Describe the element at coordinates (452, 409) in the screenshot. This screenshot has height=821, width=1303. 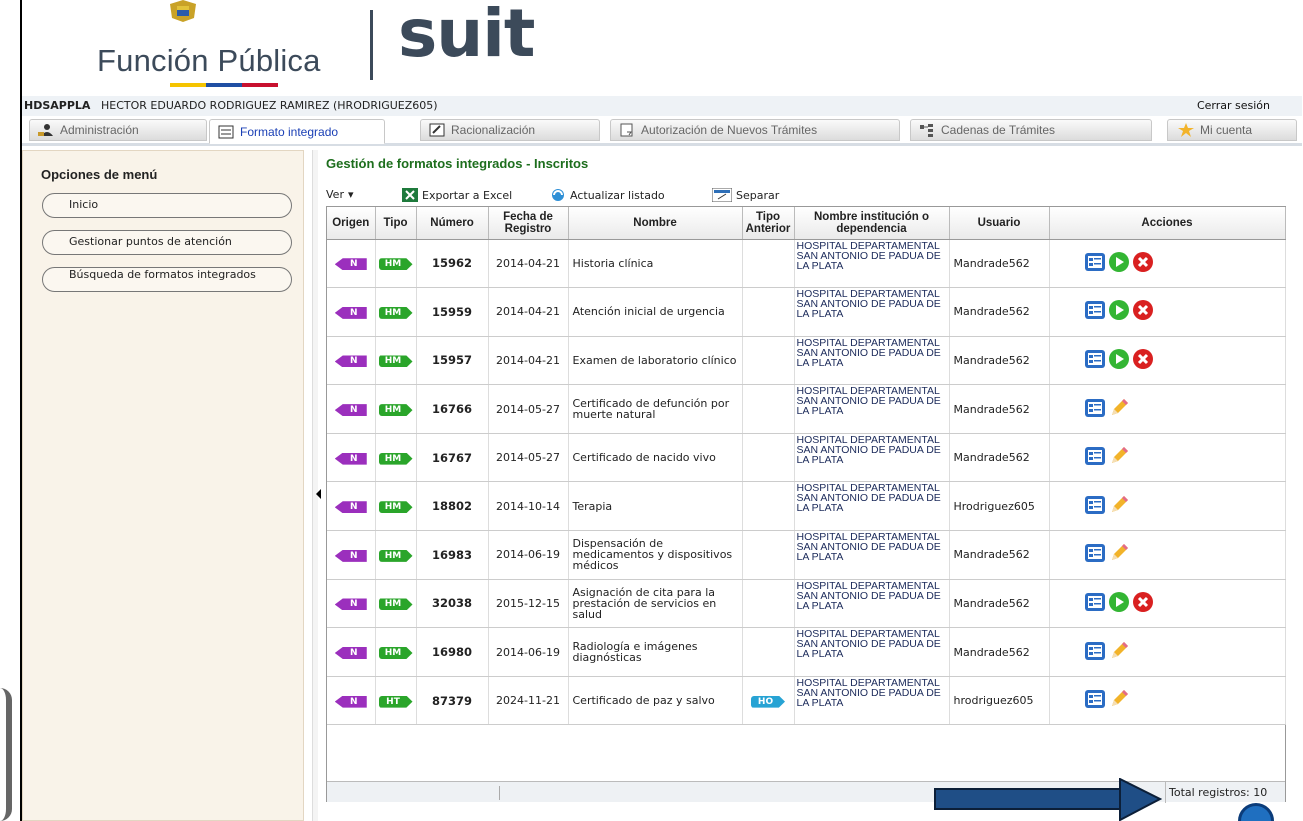
I see `numero-cell: 16766` at that location.